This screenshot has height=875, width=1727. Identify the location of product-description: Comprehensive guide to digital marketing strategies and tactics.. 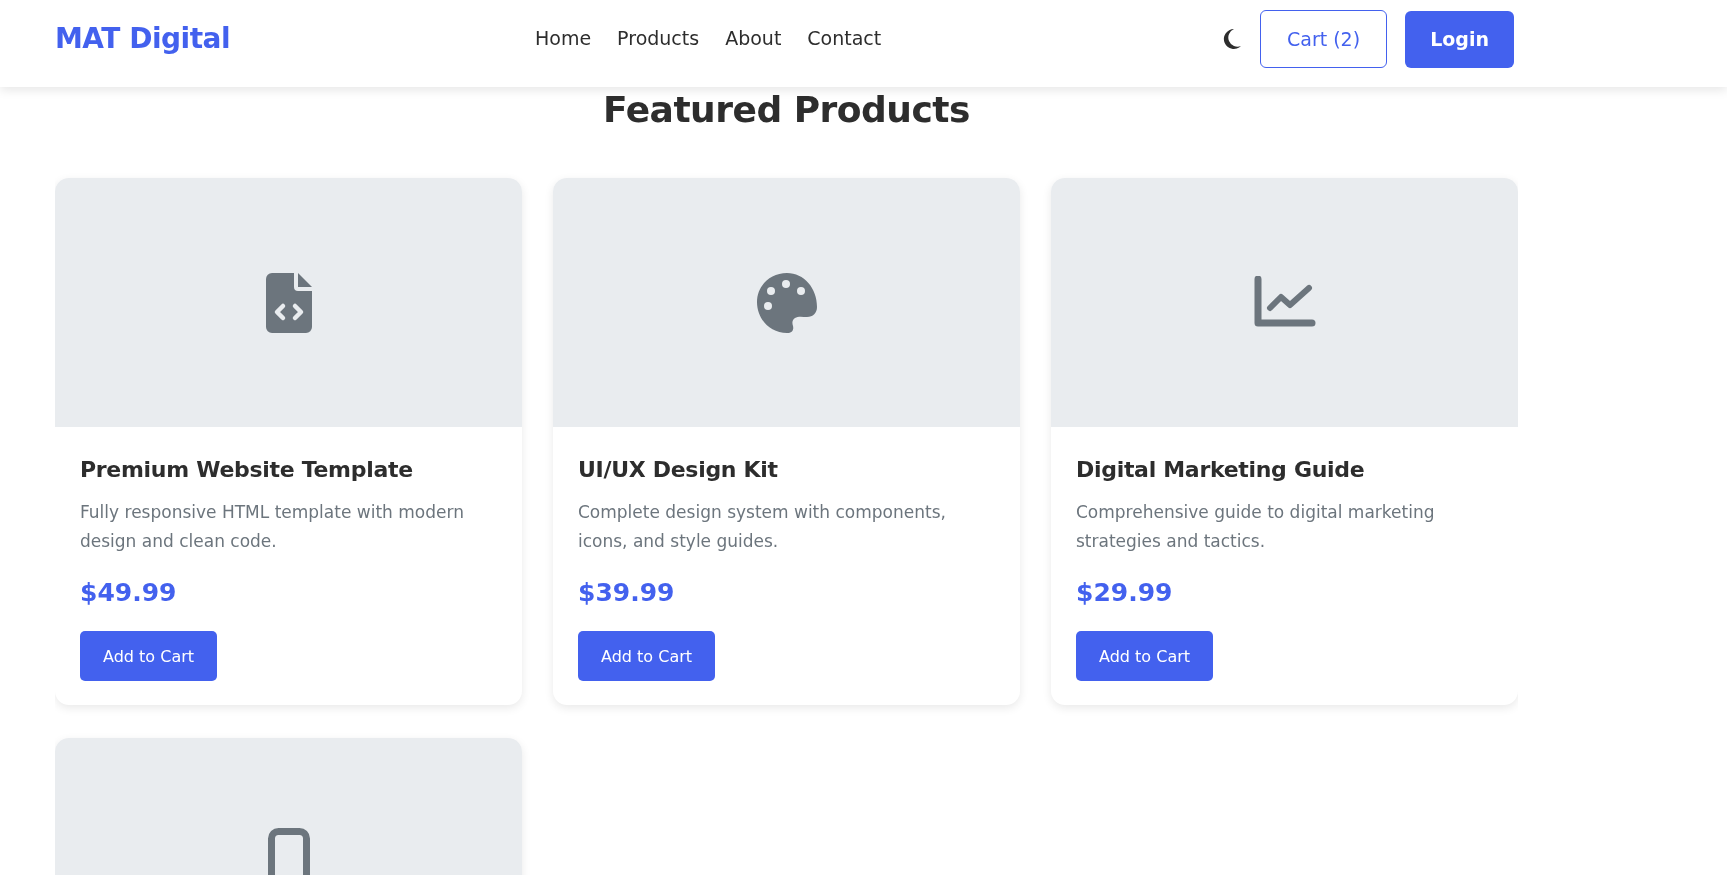
(1256, 527).